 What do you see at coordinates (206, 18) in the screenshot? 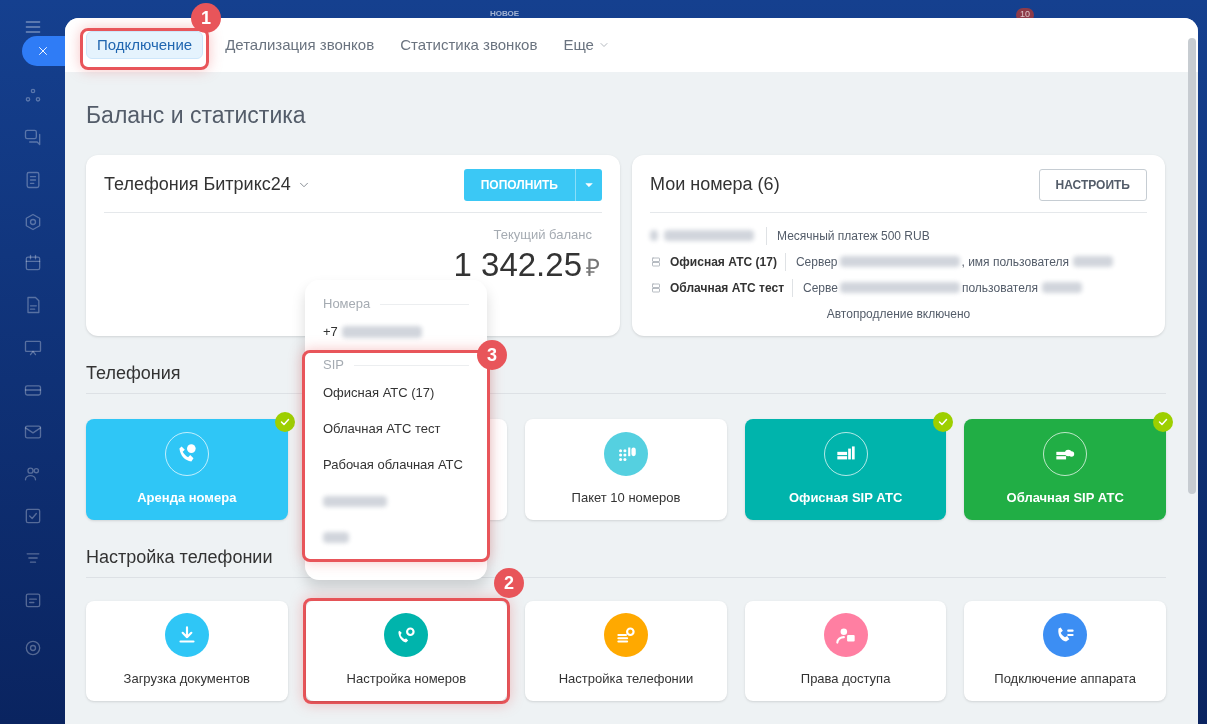
I see `step-number-badge: 1` at bounding box center [206, 18].